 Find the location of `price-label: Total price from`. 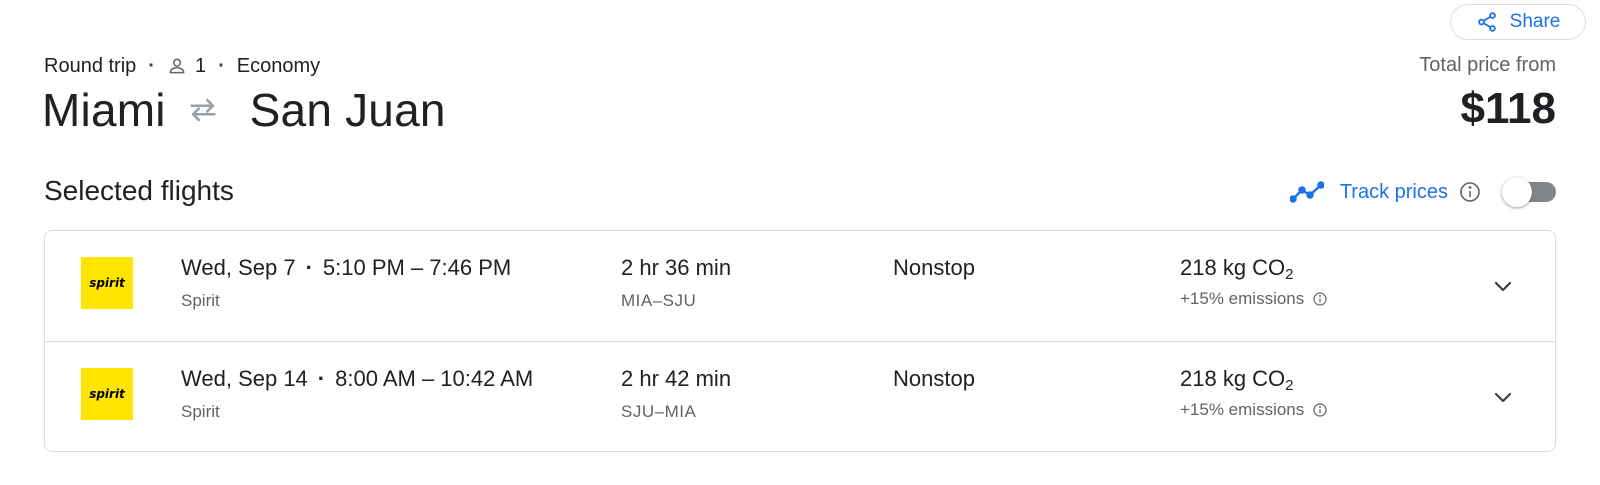

price-label: Total price from is located at coordinates (1487, 65).